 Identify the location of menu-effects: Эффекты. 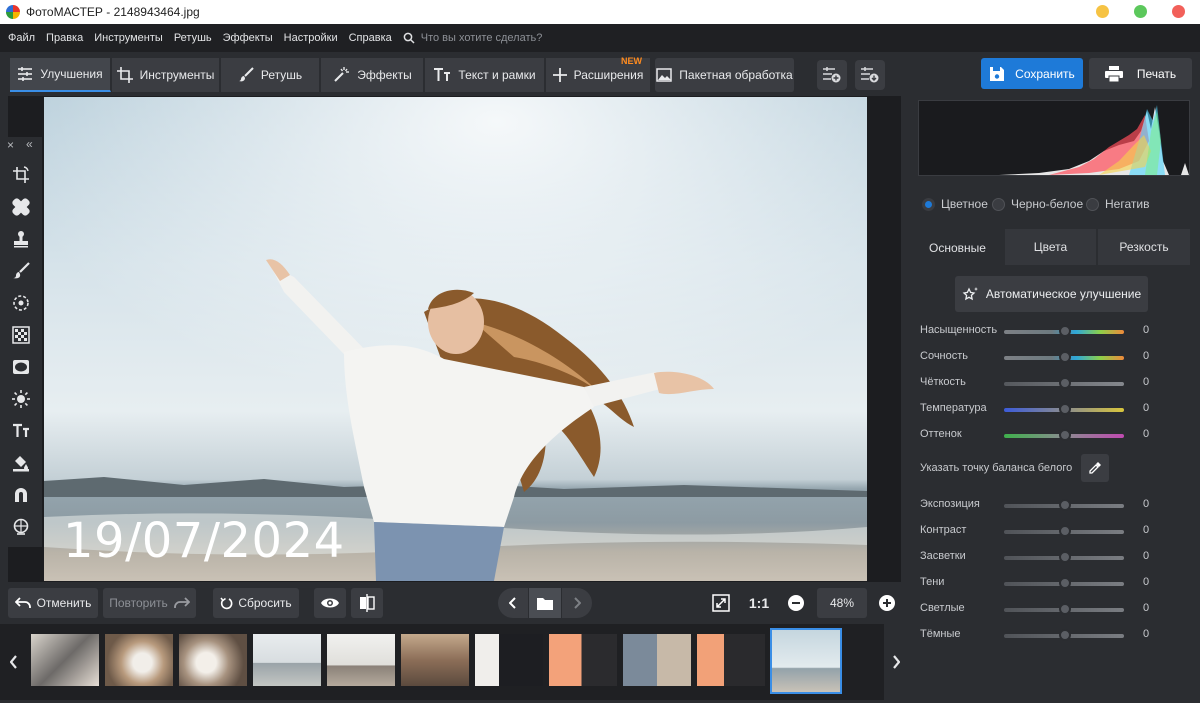
(248, 38).